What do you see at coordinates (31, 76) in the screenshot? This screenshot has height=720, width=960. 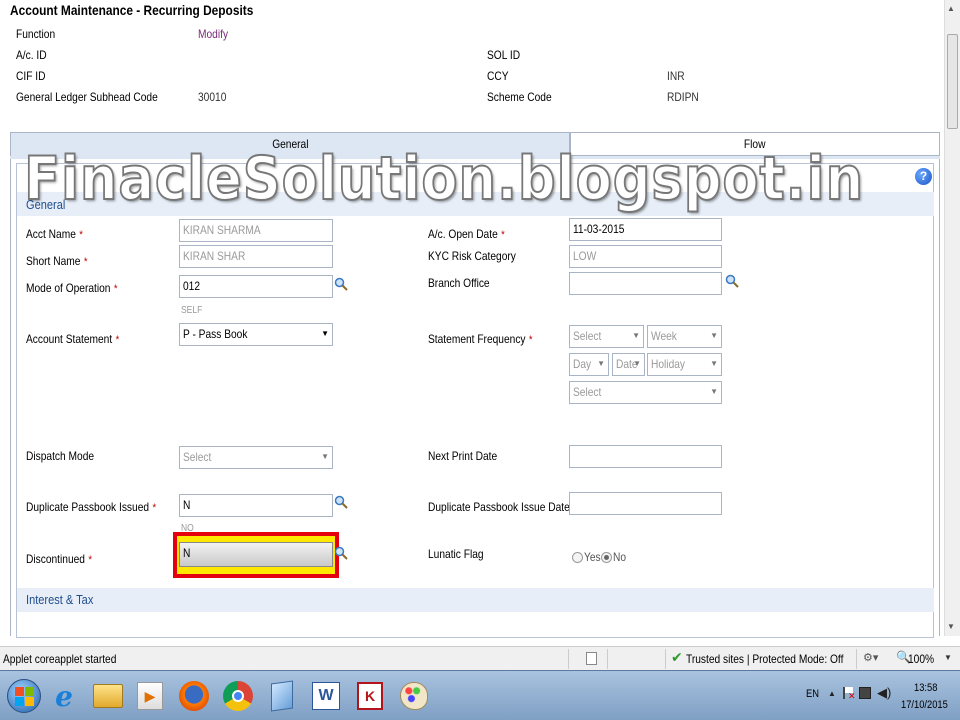 I see `cif-label: CIF ID` at bounding box center [31, 76].